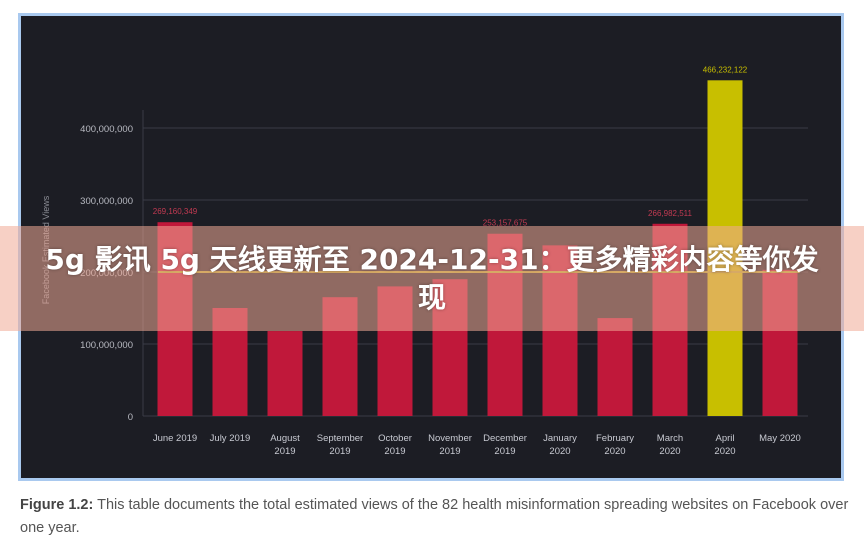 The image size is (864, 558). I want to click on data-label: 466,232,122, so click(725, 69).